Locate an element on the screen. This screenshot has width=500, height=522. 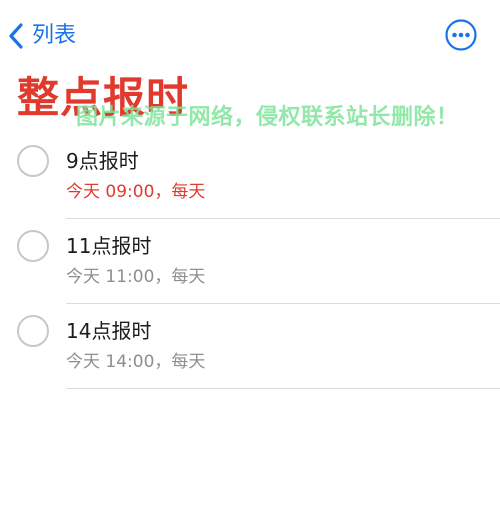
reminder-schedule: 今天 11:00，每天 is located at coordinates (136, 277).